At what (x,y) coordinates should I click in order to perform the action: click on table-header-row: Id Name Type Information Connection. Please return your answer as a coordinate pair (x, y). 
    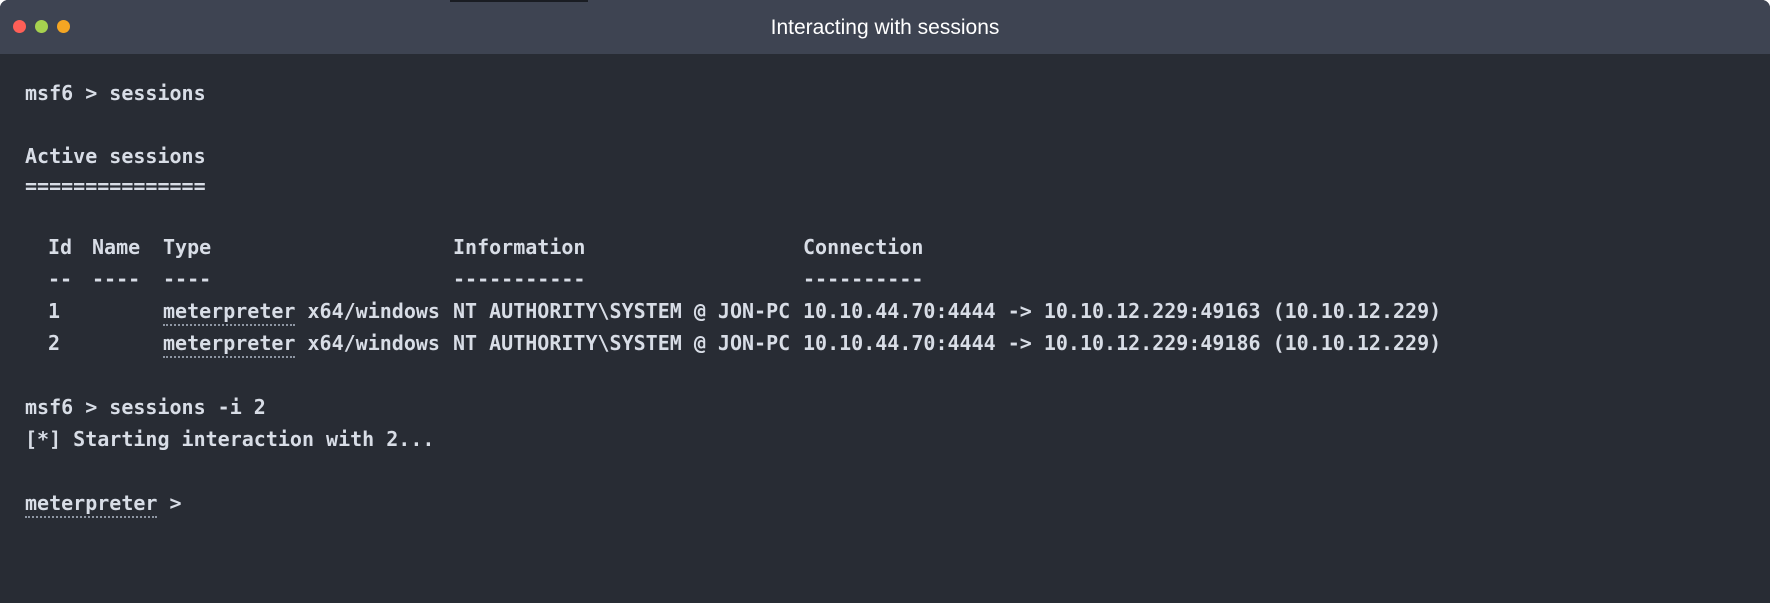
    Looking at the image, I should click on (825, 247).